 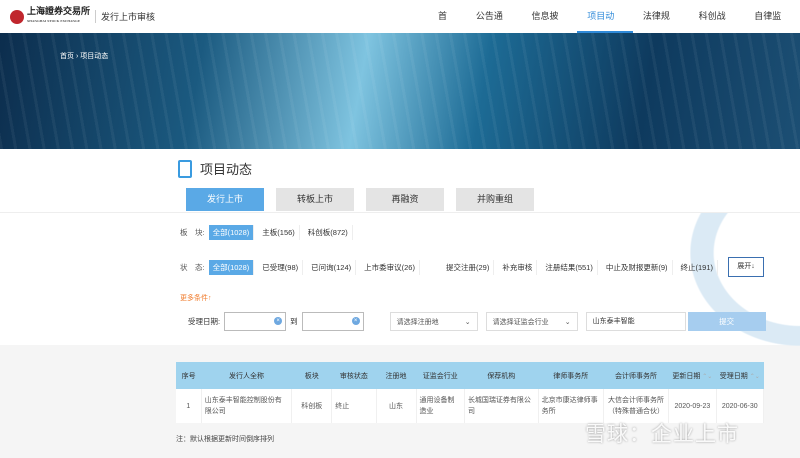 I want to click on tab-refinancing: 再融资, so click(x=405, y=199).